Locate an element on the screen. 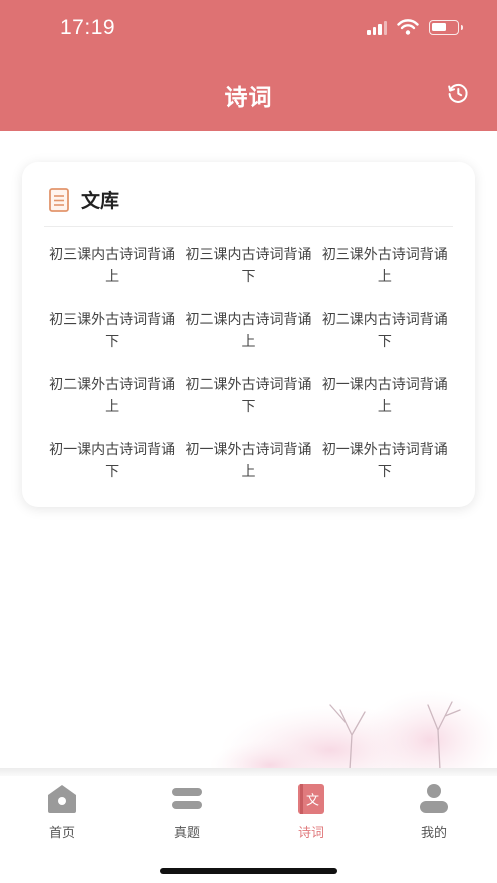  library-title: 文库 is located at coordinates (100, 201).